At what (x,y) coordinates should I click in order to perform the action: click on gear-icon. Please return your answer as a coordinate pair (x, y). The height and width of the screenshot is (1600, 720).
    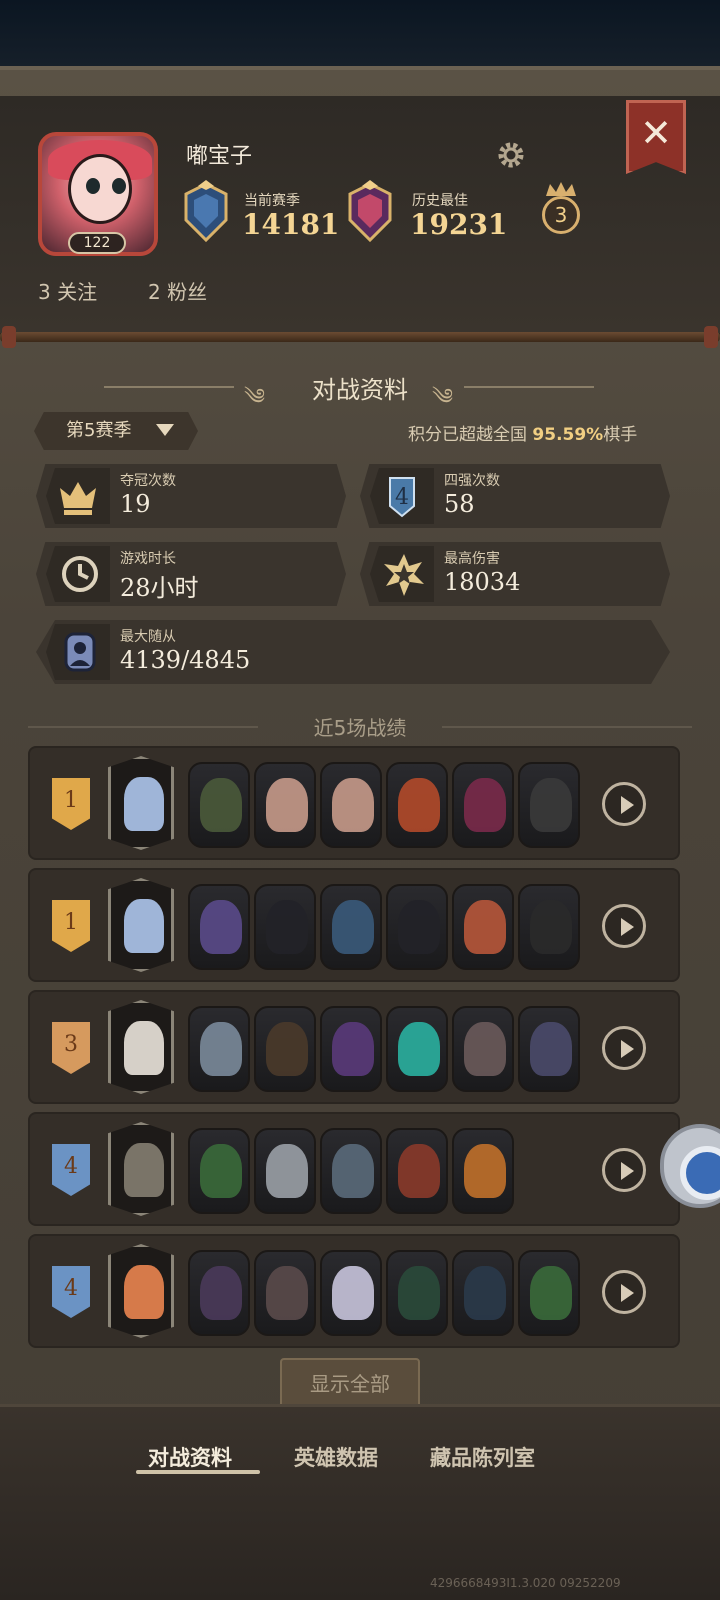
    Looking at the image, I should click on (511, 155).